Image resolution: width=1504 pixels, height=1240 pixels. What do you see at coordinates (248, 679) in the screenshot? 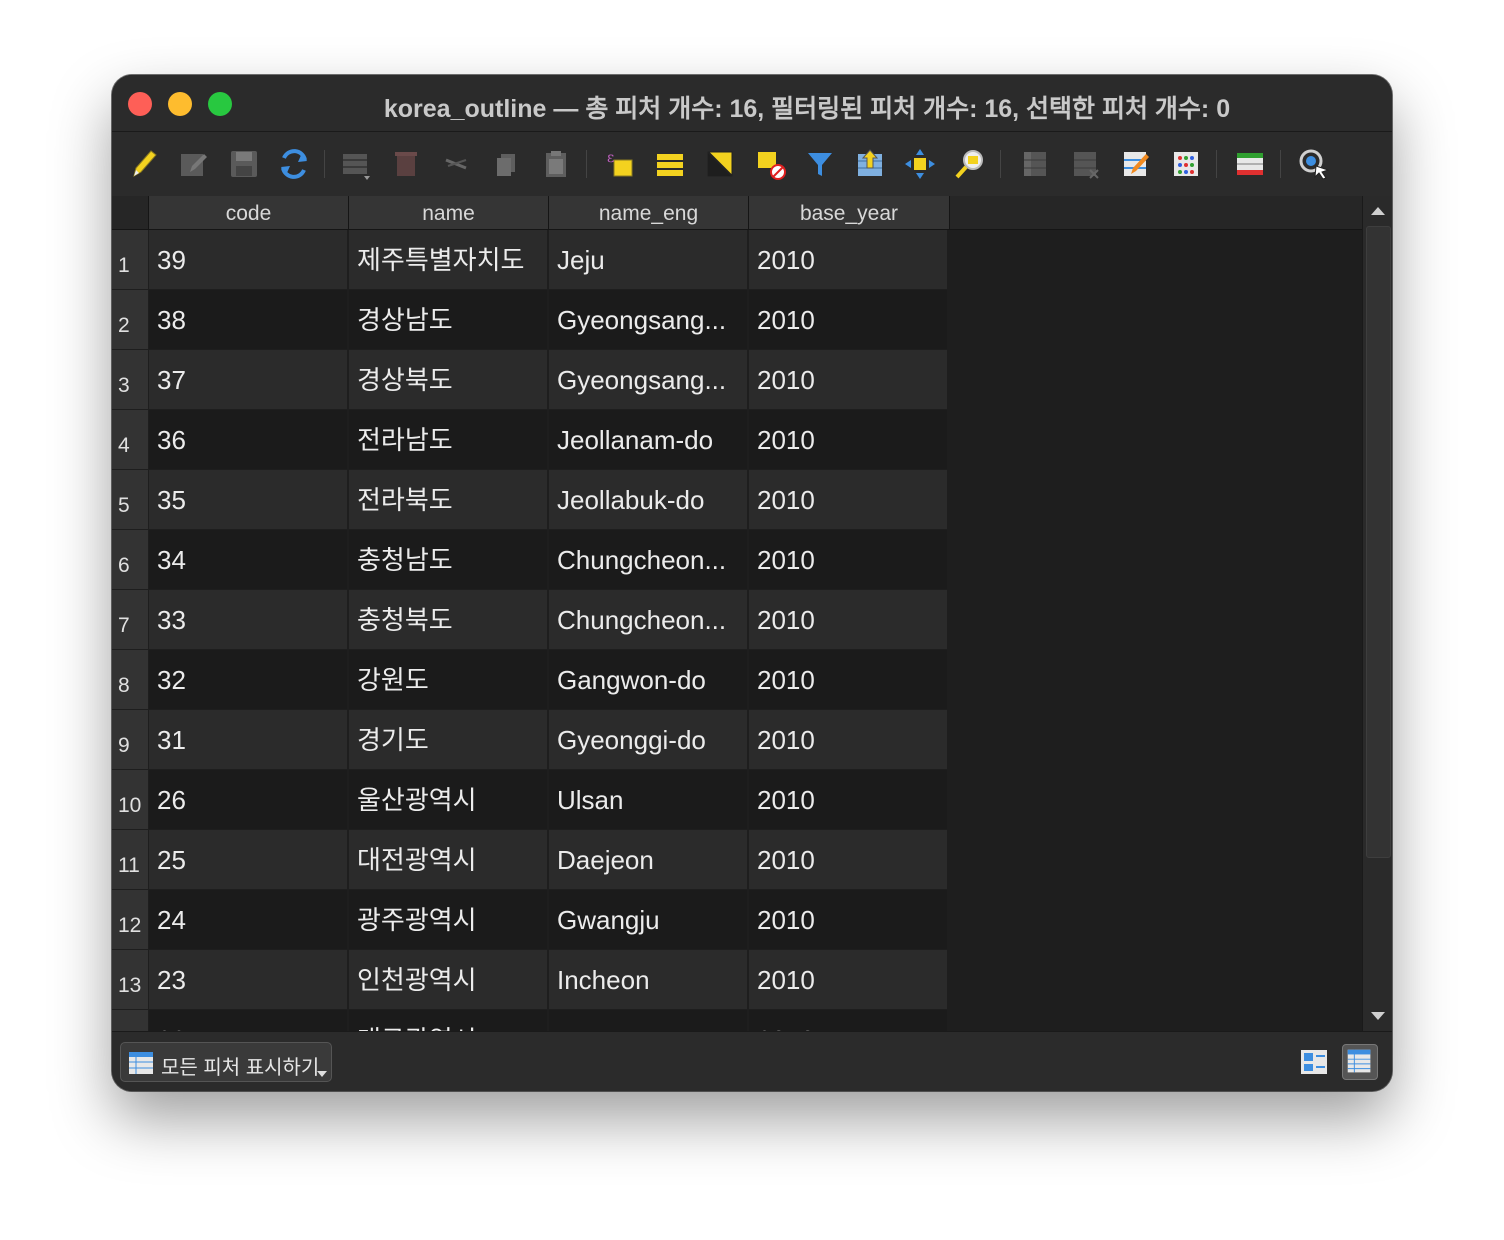
I see `cell-code: 32` at bounding box center [248, 679].